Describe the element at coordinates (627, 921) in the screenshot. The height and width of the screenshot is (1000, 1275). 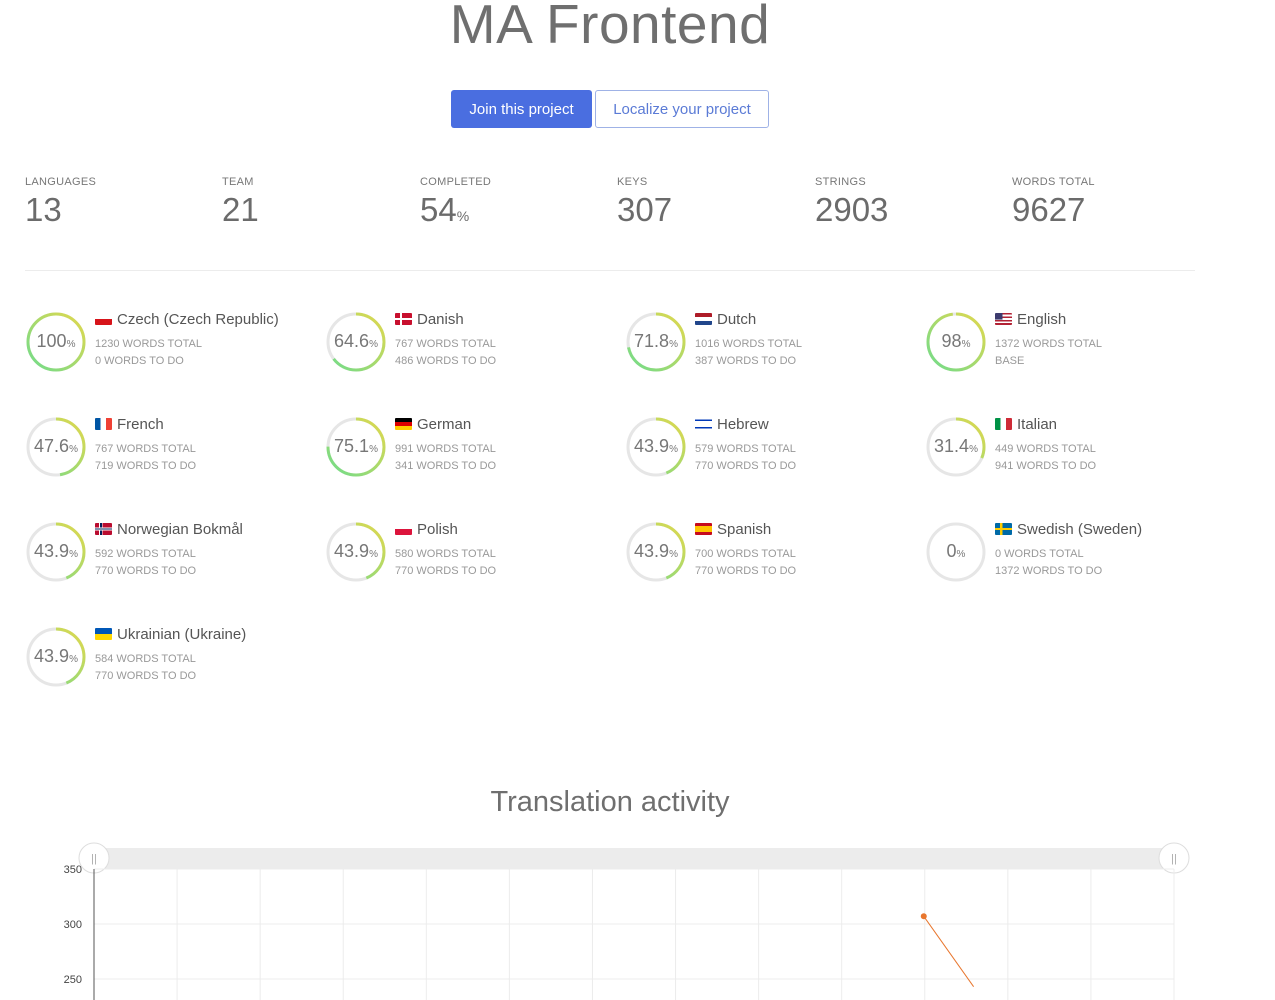
I see `translation-activity-chart: || || 350 300 250` at that location.